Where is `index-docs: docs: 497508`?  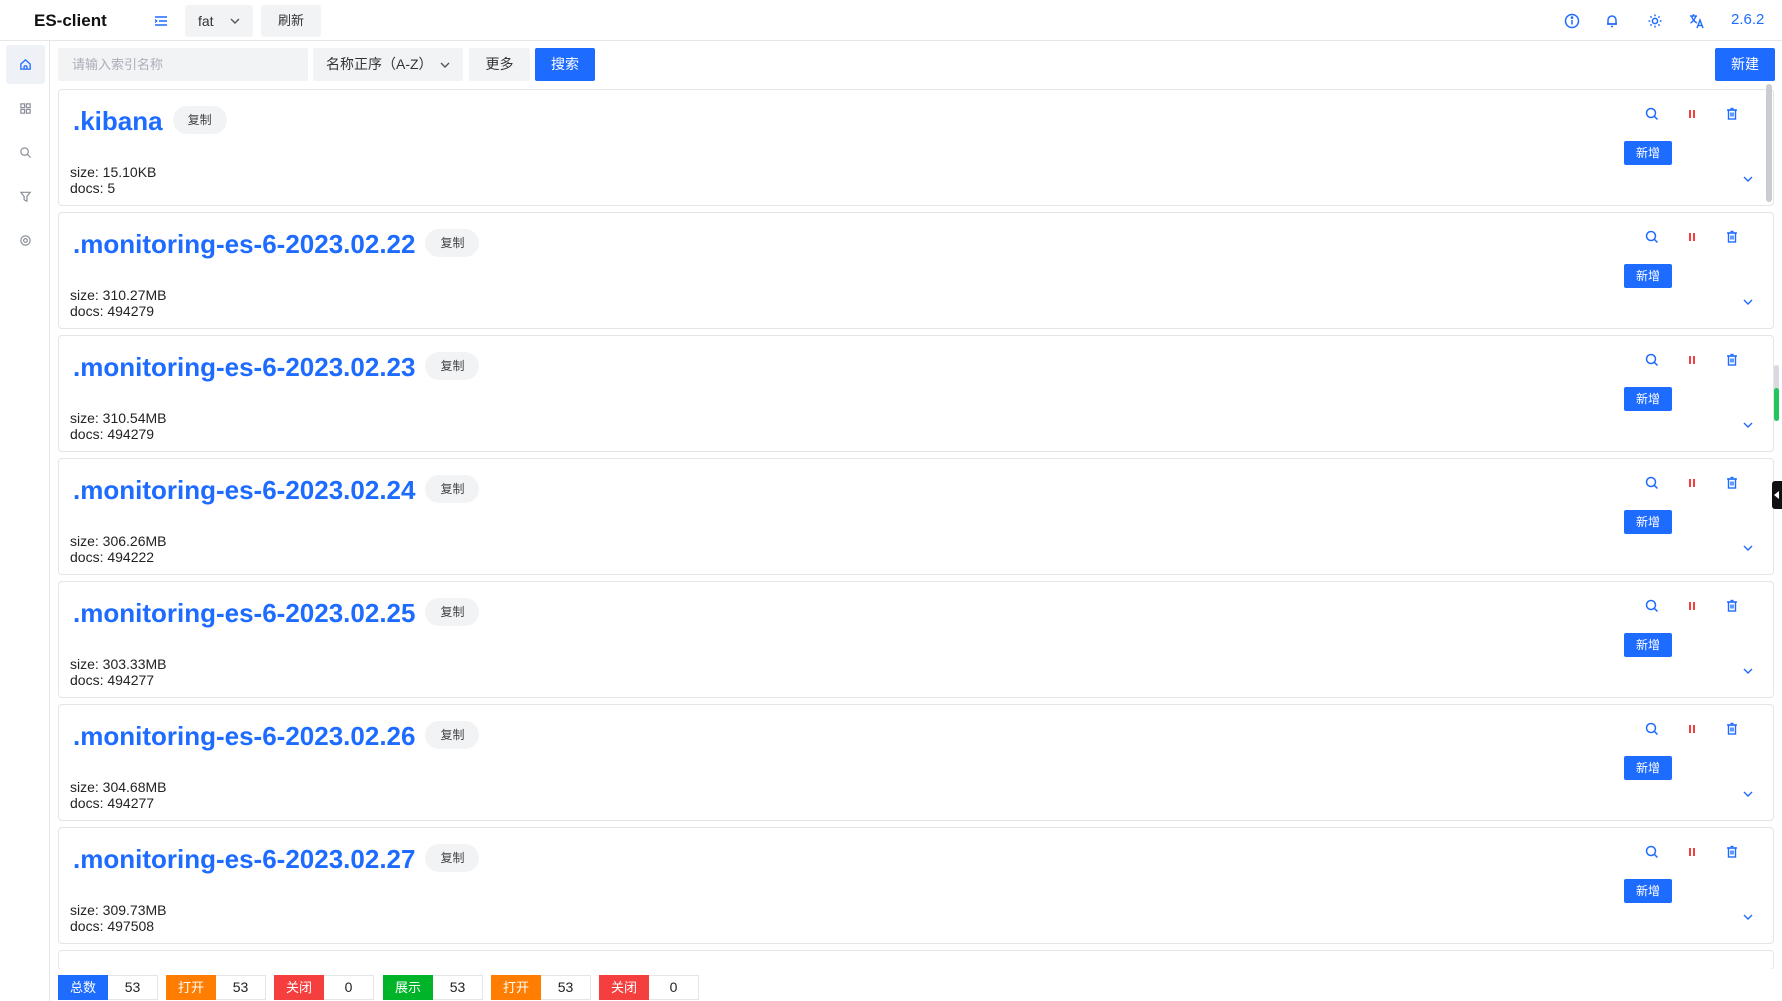 index-docs: docs: 497508 is located at coordinates (112, 926).